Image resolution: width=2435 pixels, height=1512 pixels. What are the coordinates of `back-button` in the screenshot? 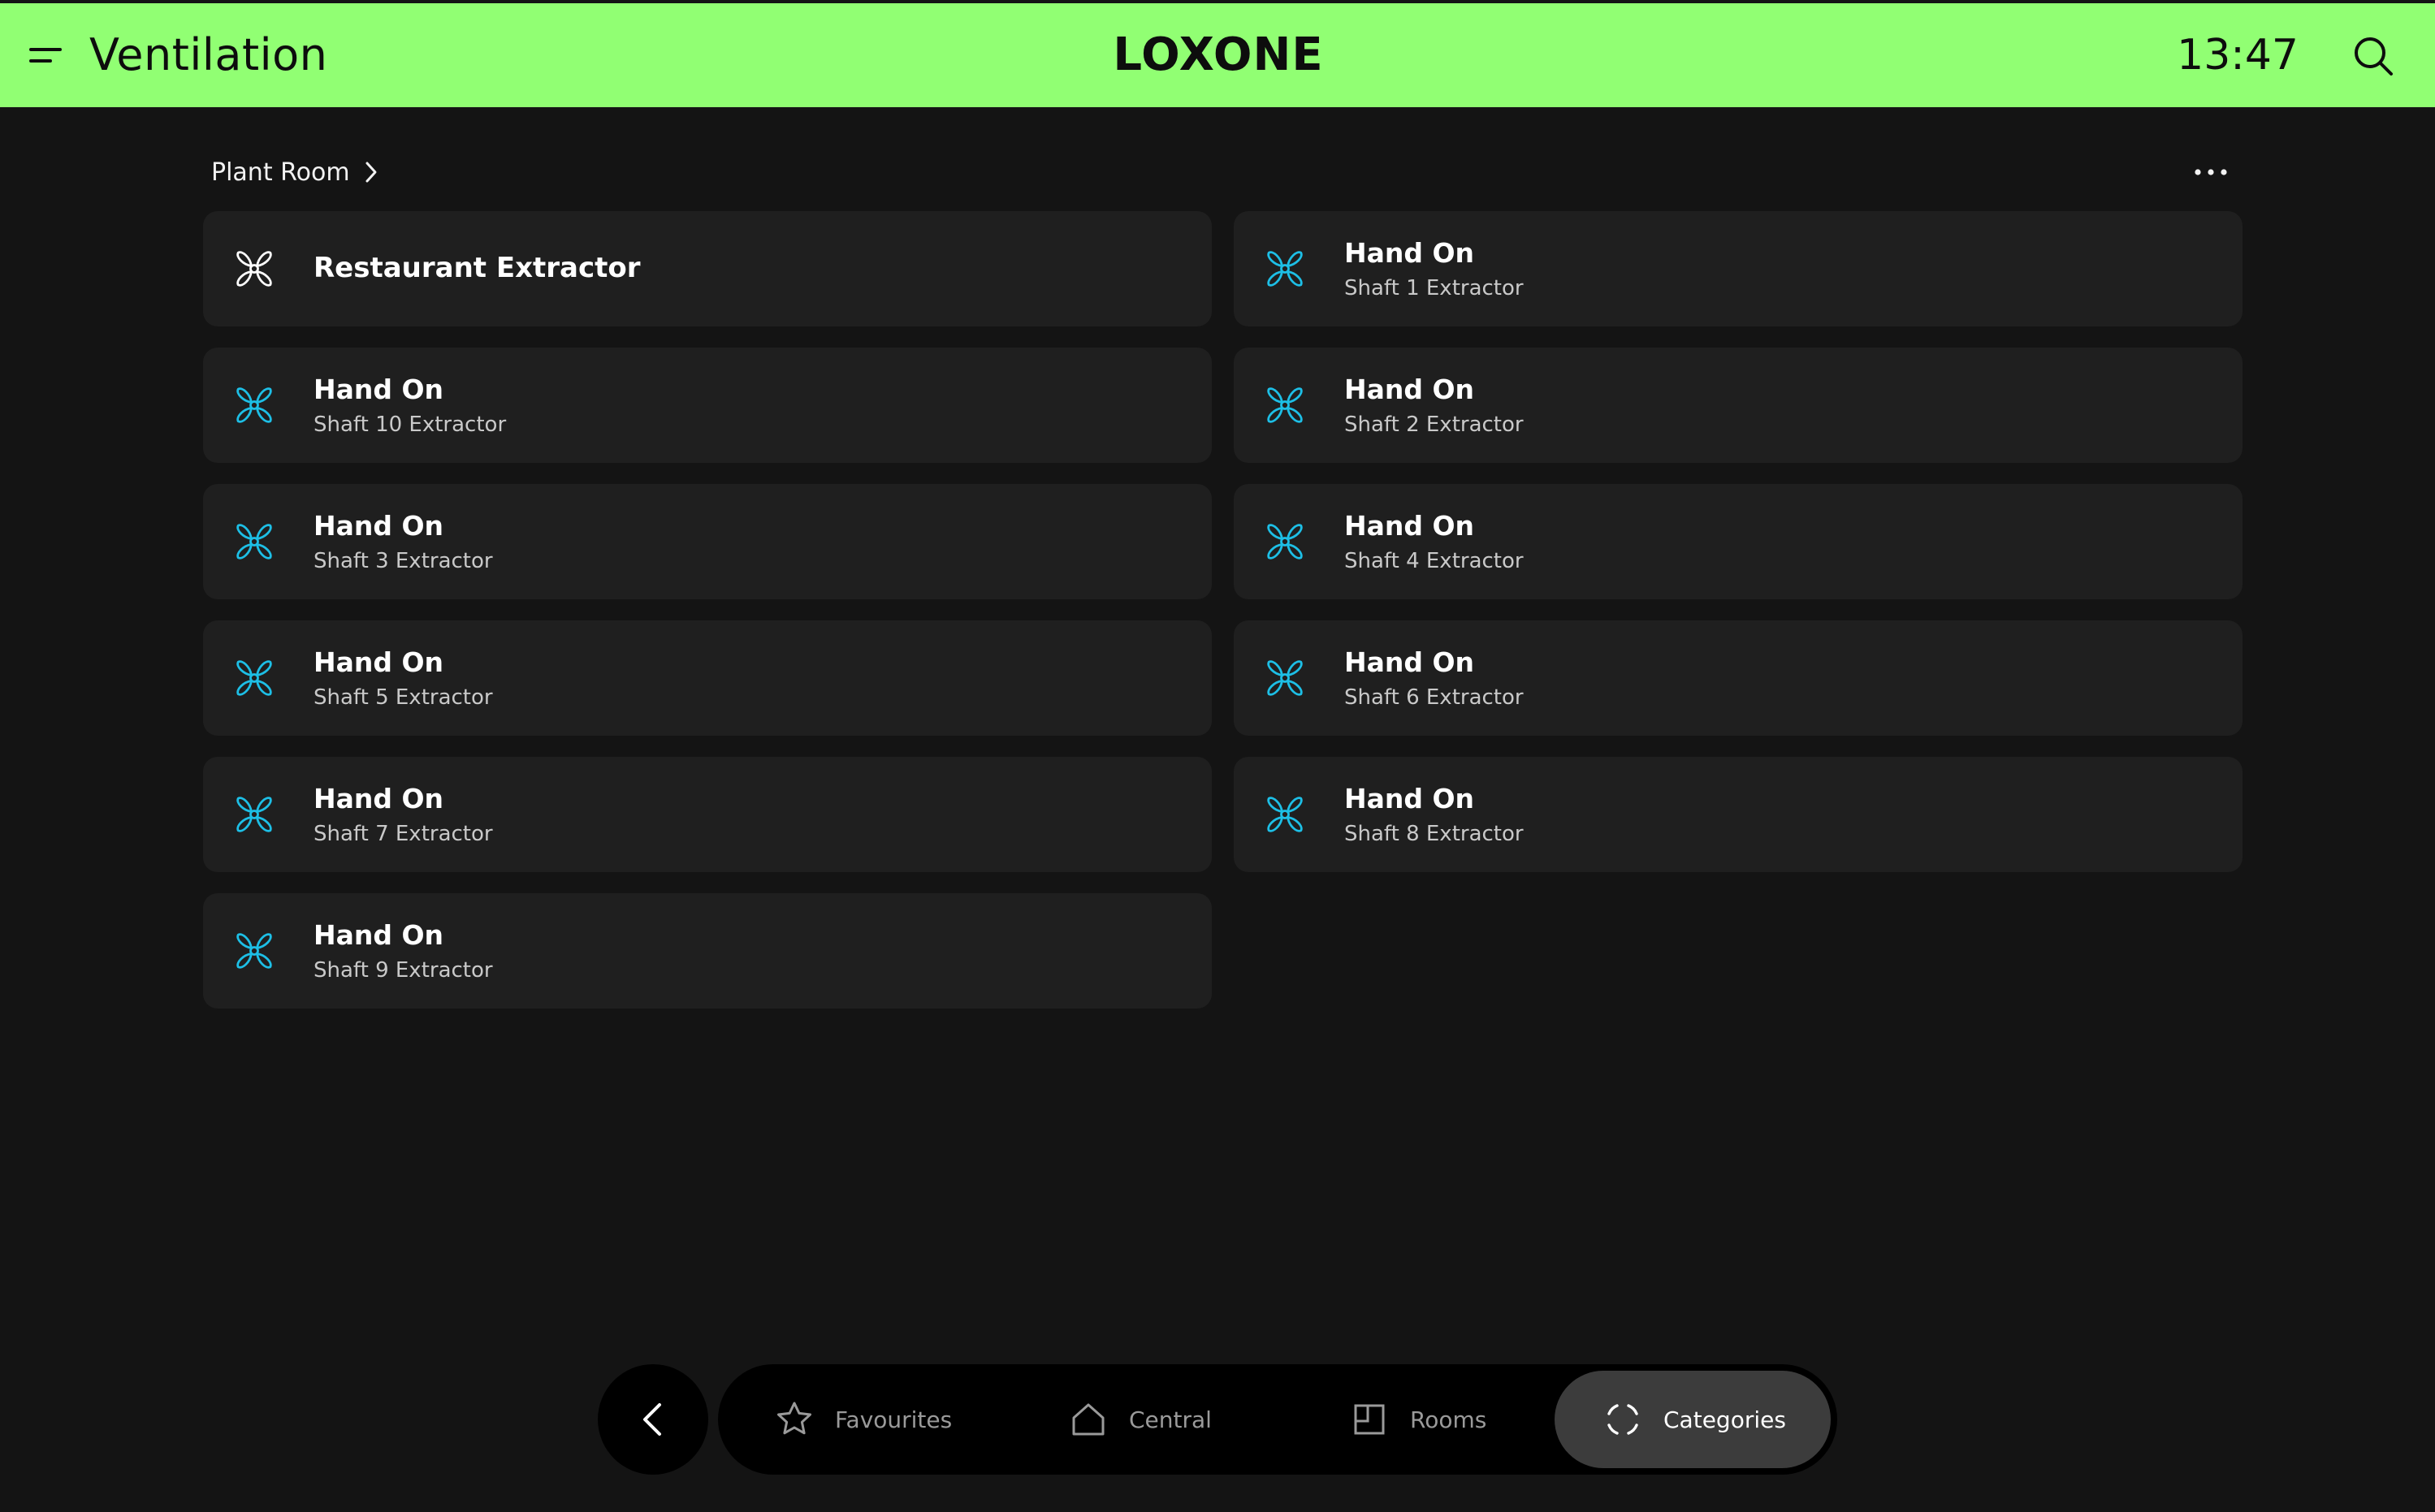 It's located at (653, 1419).